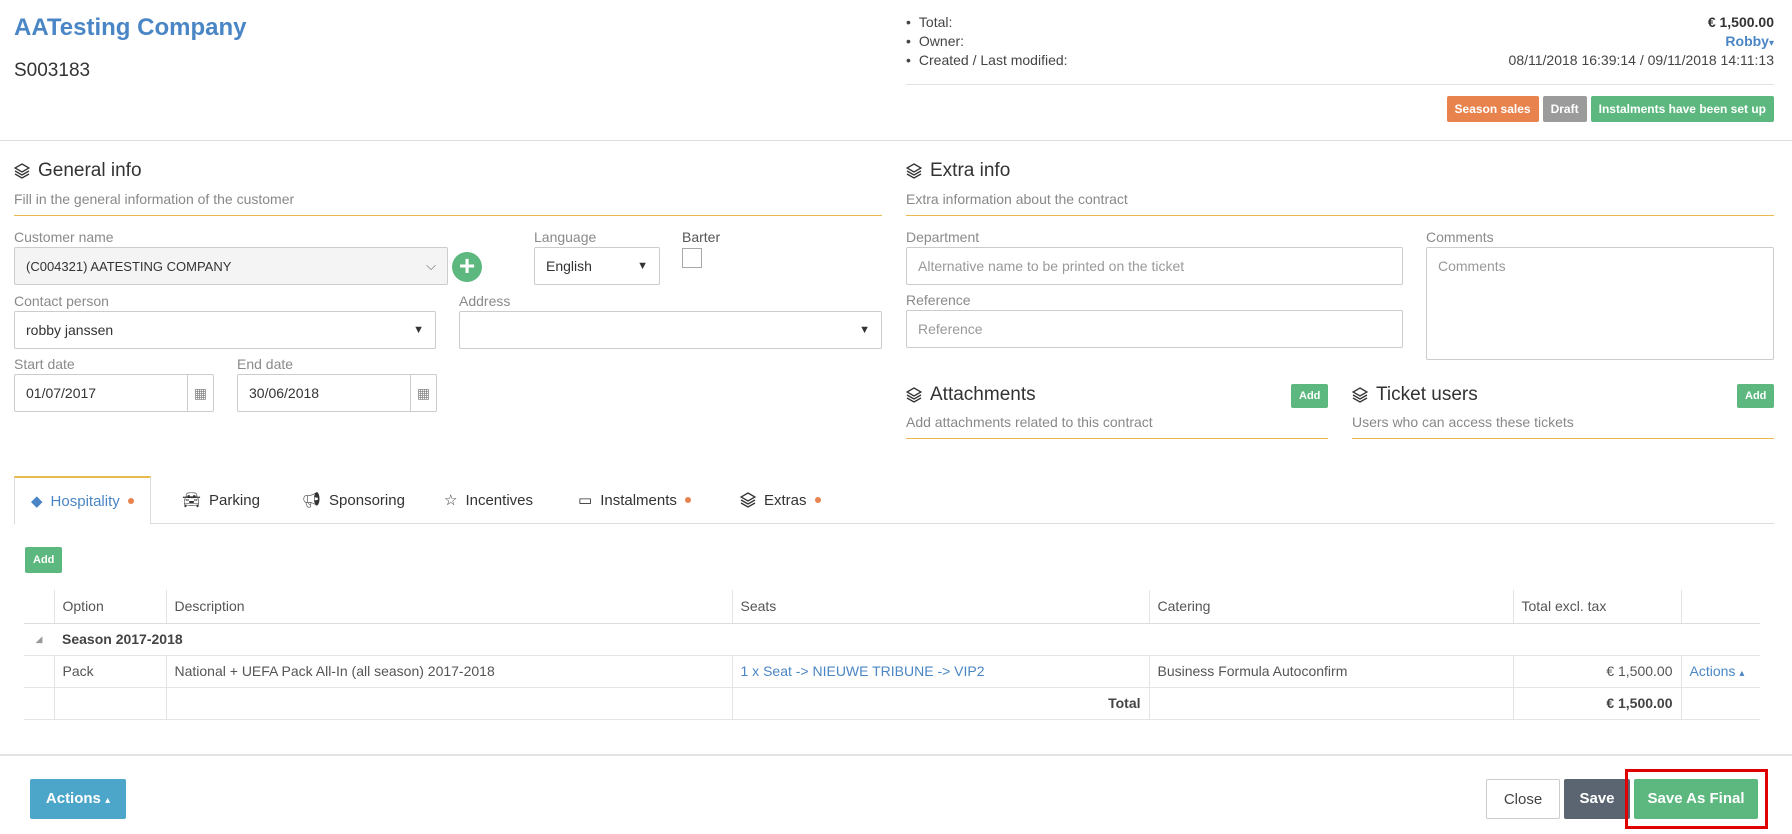 The image size is (1792, 834). I want to click on save-button: Save, so click(1597, 799).